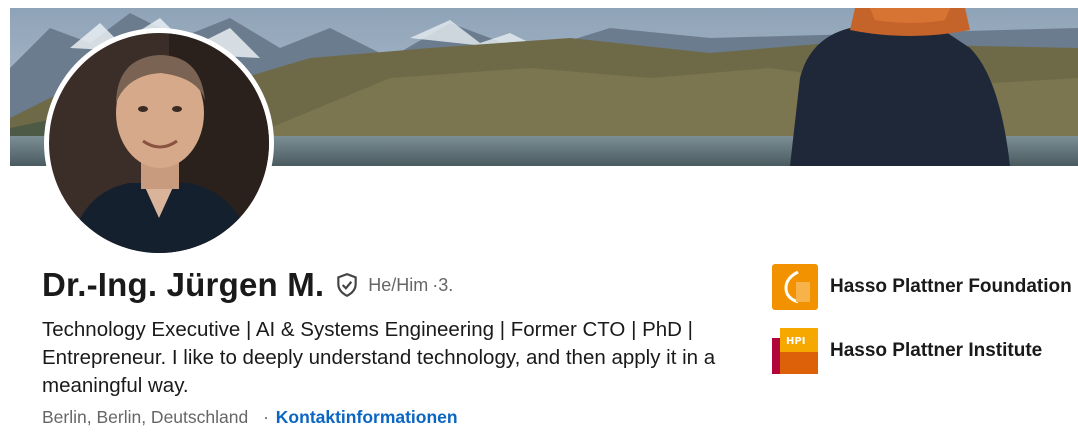  I want to click on connection-degree: ·3., so click(443, 284).